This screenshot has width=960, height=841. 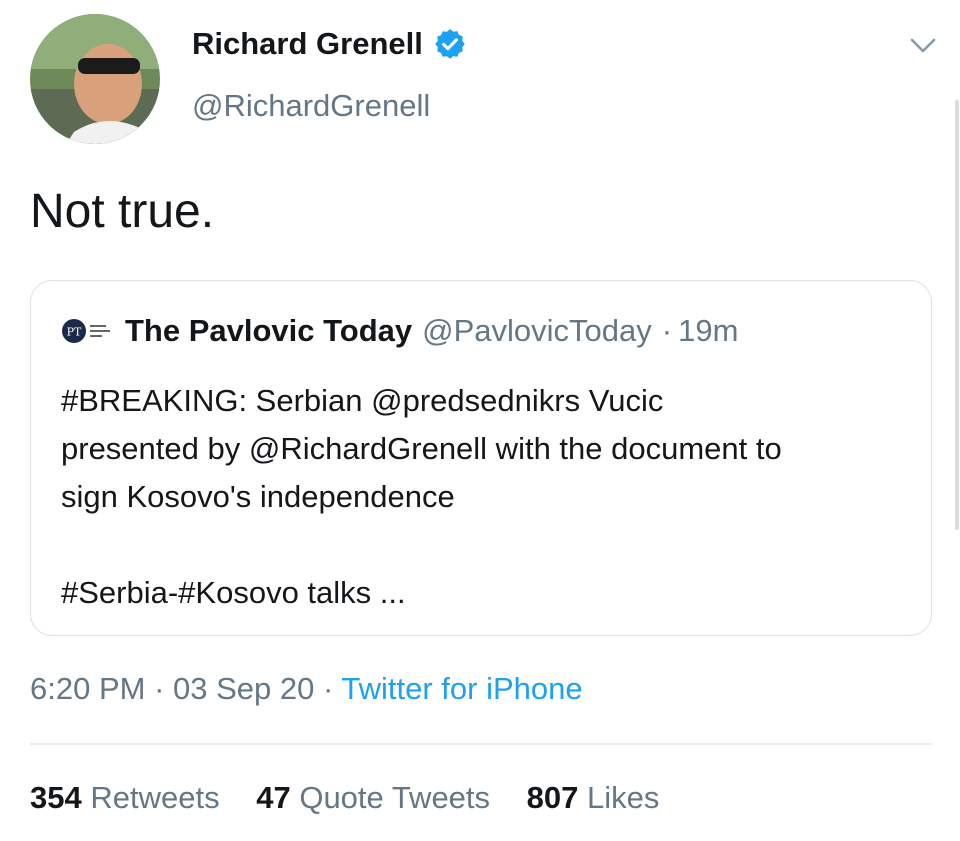 I want to click on engagement-stats: 354 Retweets 47 Quote Tweets 807 Likes, so click(x=358, y=798).